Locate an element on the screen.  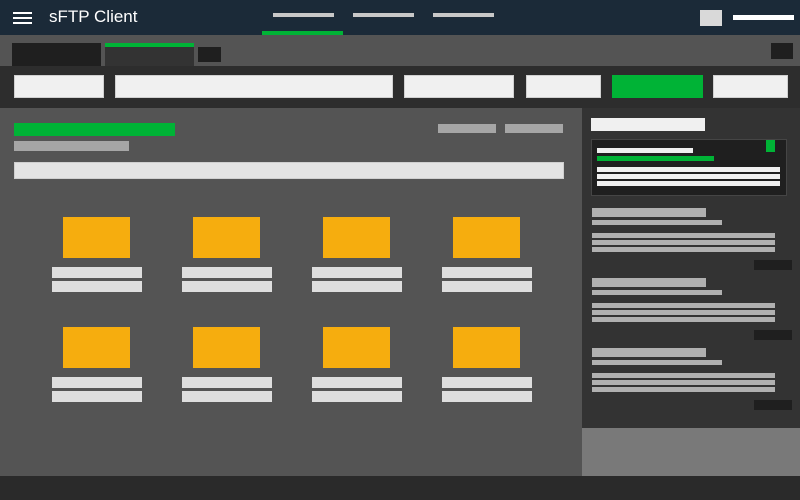
avatar is located at coordinates (711, 18).